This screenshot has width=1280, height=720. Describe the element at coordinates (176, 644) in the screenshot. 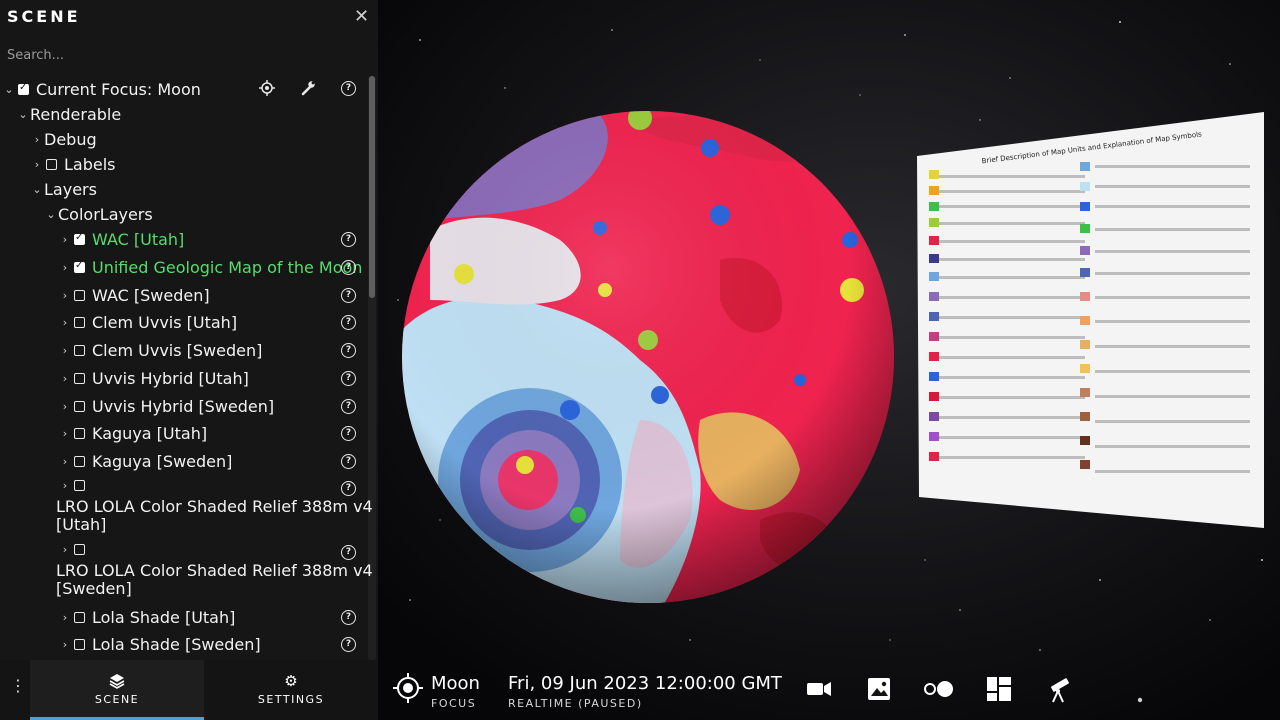

I see `layer-label: Lola Shade [Sweden]` at that location.